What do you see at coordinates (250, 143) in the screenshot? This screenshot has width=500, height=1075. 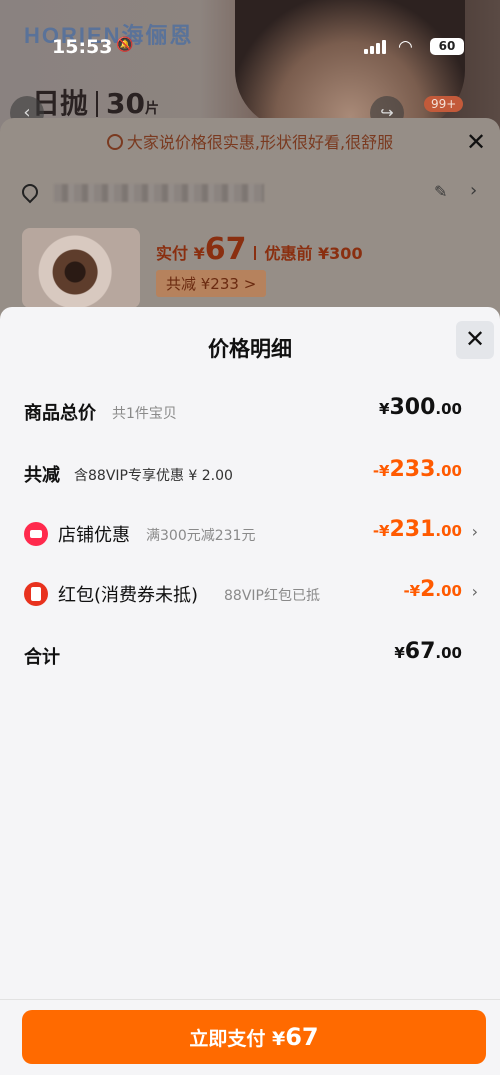 I see `review-tip: 大家说价格很实惠,形状很好看,很舒服` at bounding box center [250, 143].